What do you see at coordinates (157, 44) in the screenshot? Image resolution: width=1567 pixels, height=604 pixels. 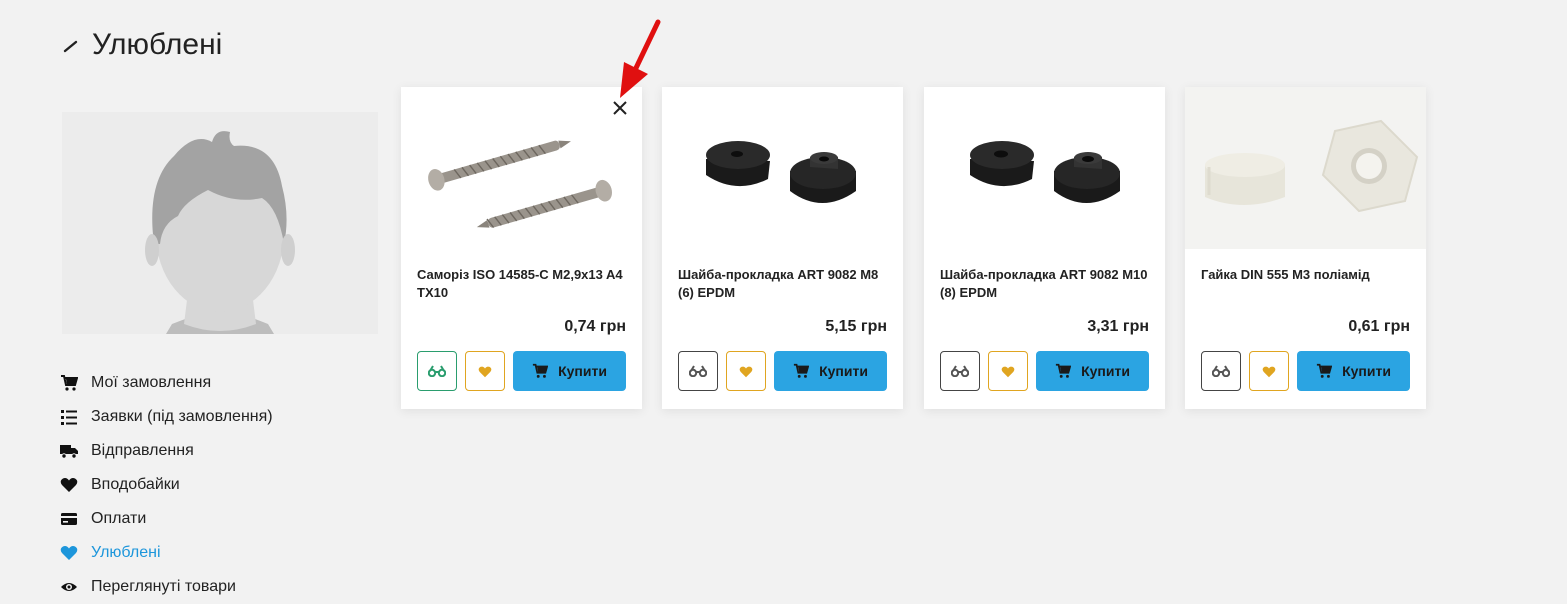 I see `page-title-text: Улюблені` at bounding box center [157, 44].